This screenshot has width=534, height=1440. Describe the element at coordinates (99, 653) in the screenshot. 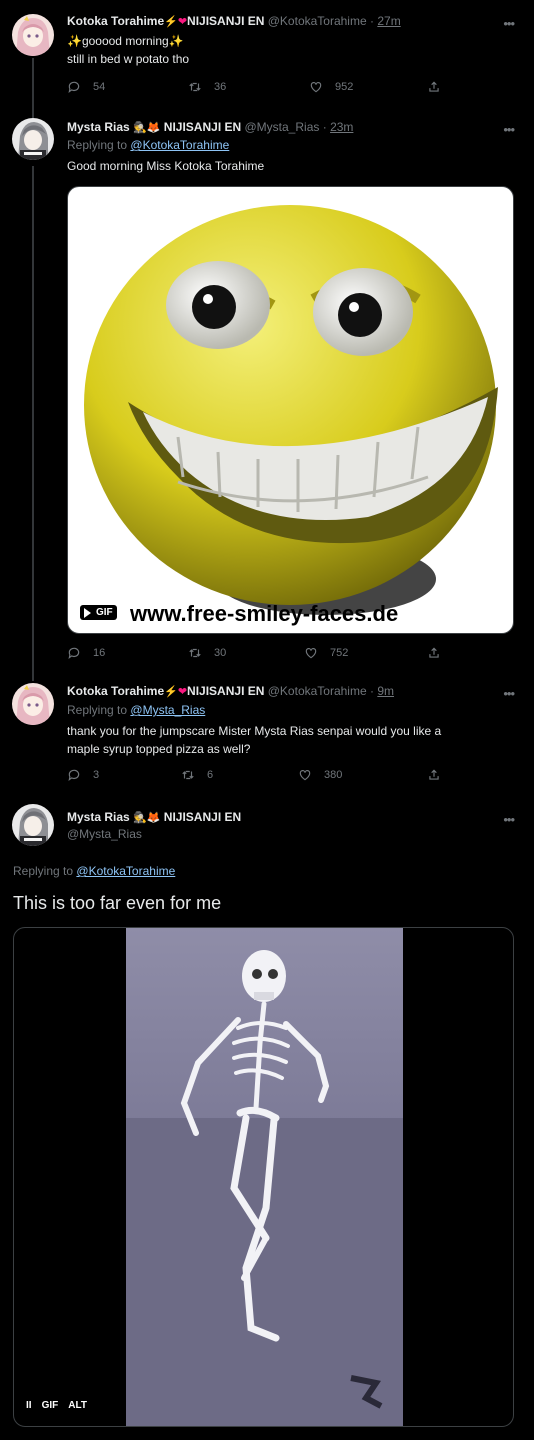

I see `reply-count: 16` at that location.